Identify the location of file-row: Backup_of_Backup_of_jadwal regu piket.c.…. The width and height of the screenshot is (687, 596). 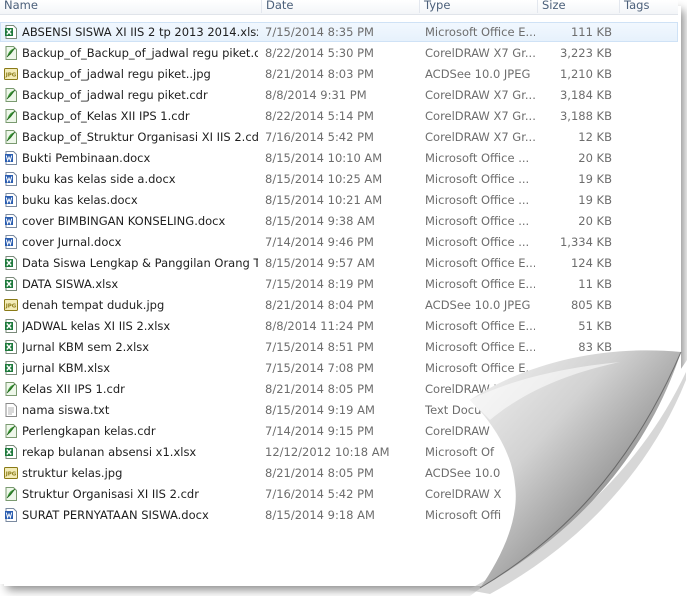
(339, 53).